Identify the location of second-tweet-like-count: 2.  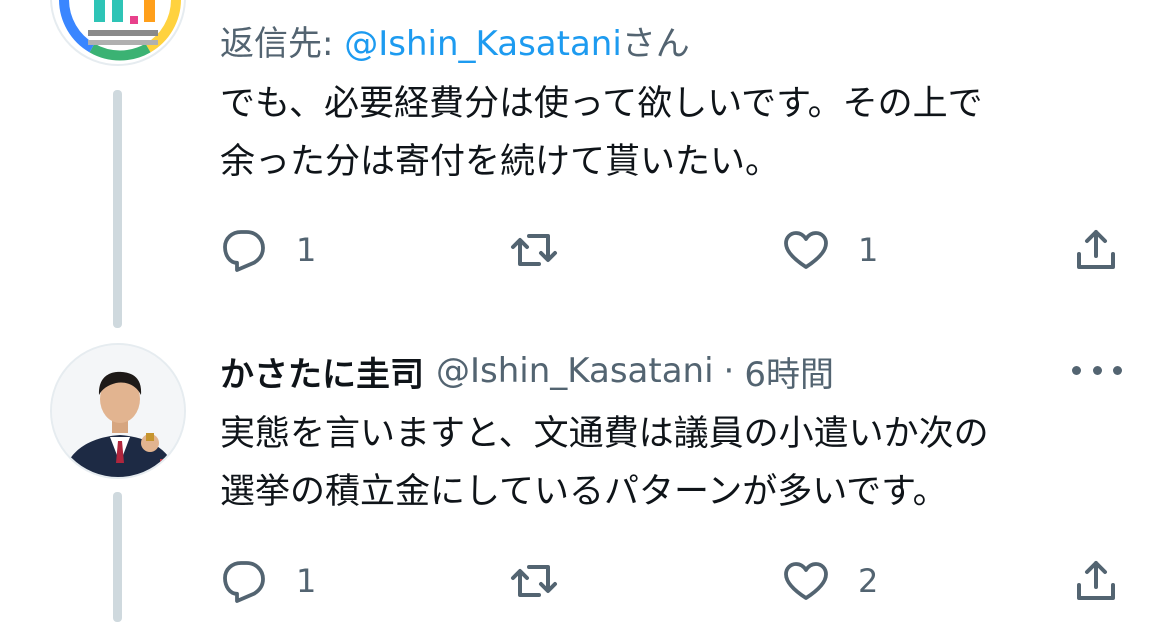
(868, 581).